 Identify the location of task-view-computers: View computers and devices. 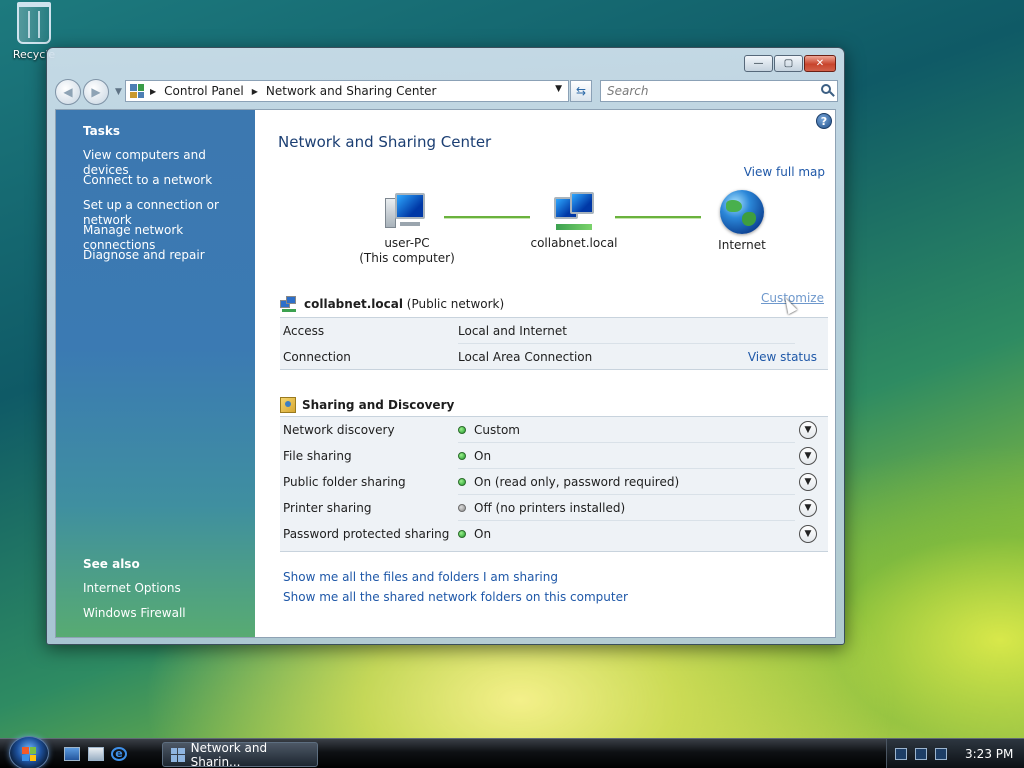
(169, 162).